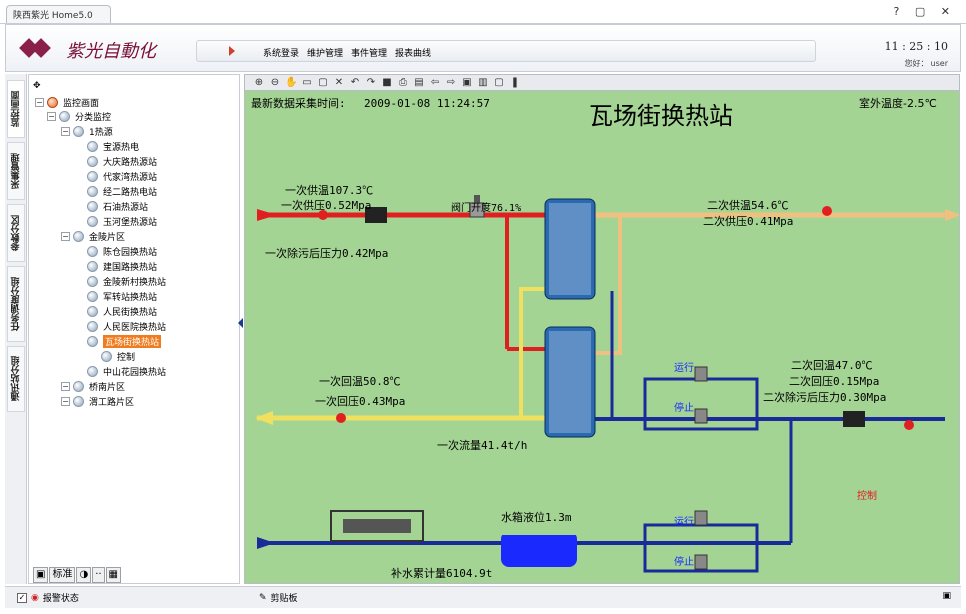 The height and width of the screenshot is (614, 966). Describe the element at coordinates (98, 575) in the screenshot. I see `dots-icon: ··` at that location.